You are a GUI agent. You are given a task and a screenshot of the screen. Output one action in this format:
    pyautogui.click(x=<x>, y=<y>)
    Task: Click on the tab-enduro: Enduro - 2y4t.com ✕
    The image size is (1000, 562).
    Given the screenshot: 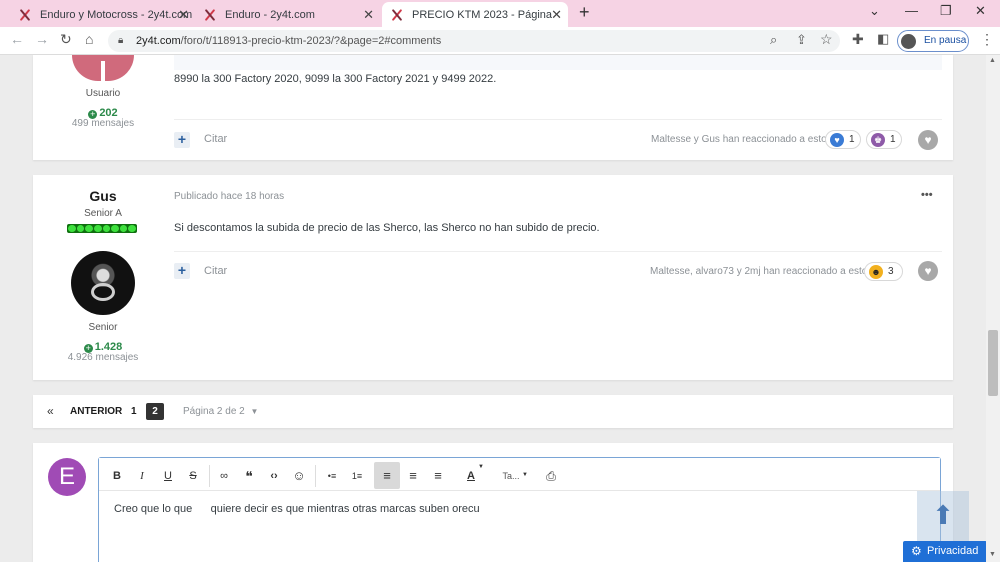 What is the action you would take?
    pyautogui.click(x=287, y=14)
    